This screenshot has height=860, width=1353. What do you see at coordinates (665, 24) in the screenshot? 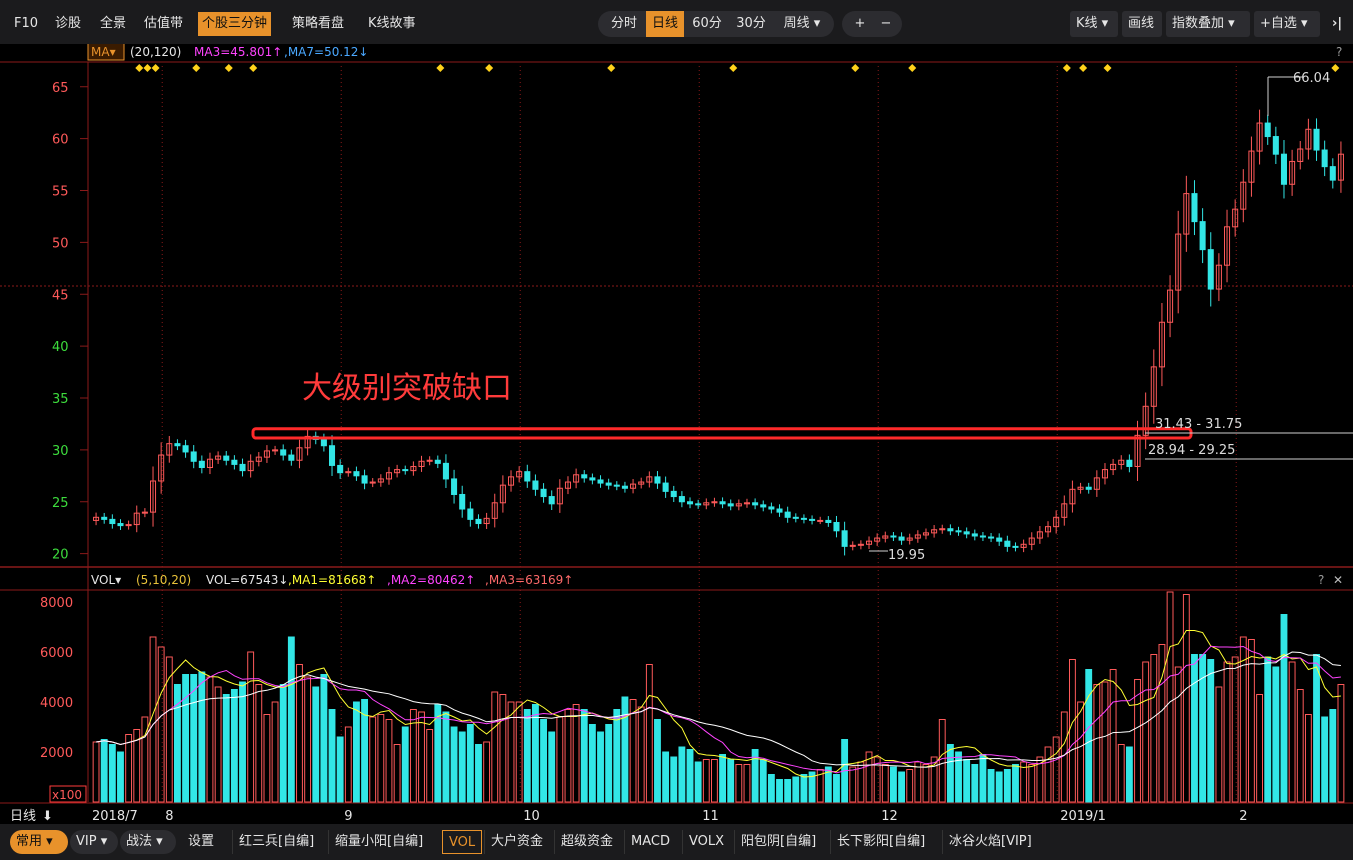
I see `period-tab-1: 日线` at bounding box center [665, 24].